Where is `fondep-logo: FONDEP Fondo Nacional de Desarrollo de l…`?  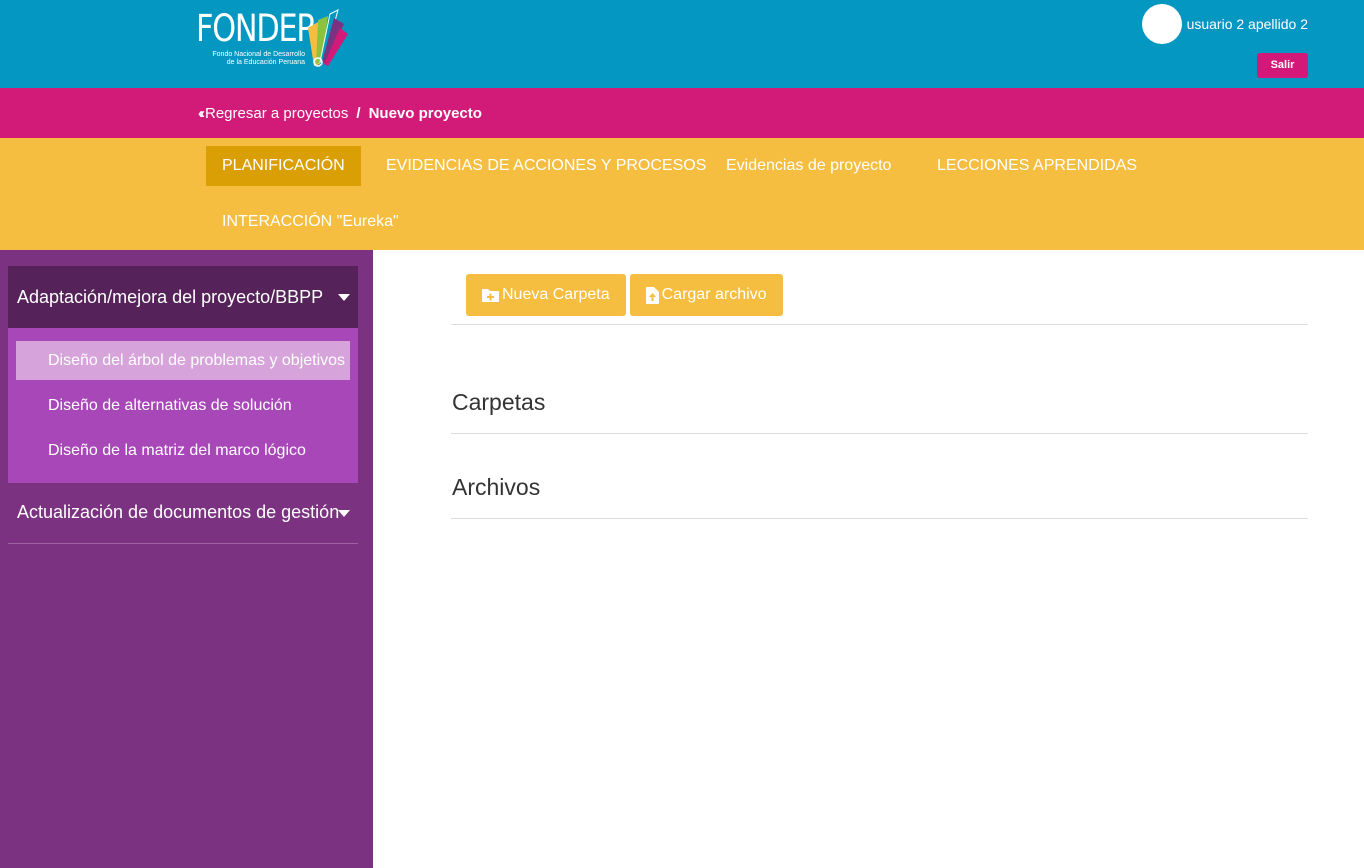
fondep-logo: FONDEP Fondo Nacional de Desarrollo de l… is located at coordinates (276, 39).